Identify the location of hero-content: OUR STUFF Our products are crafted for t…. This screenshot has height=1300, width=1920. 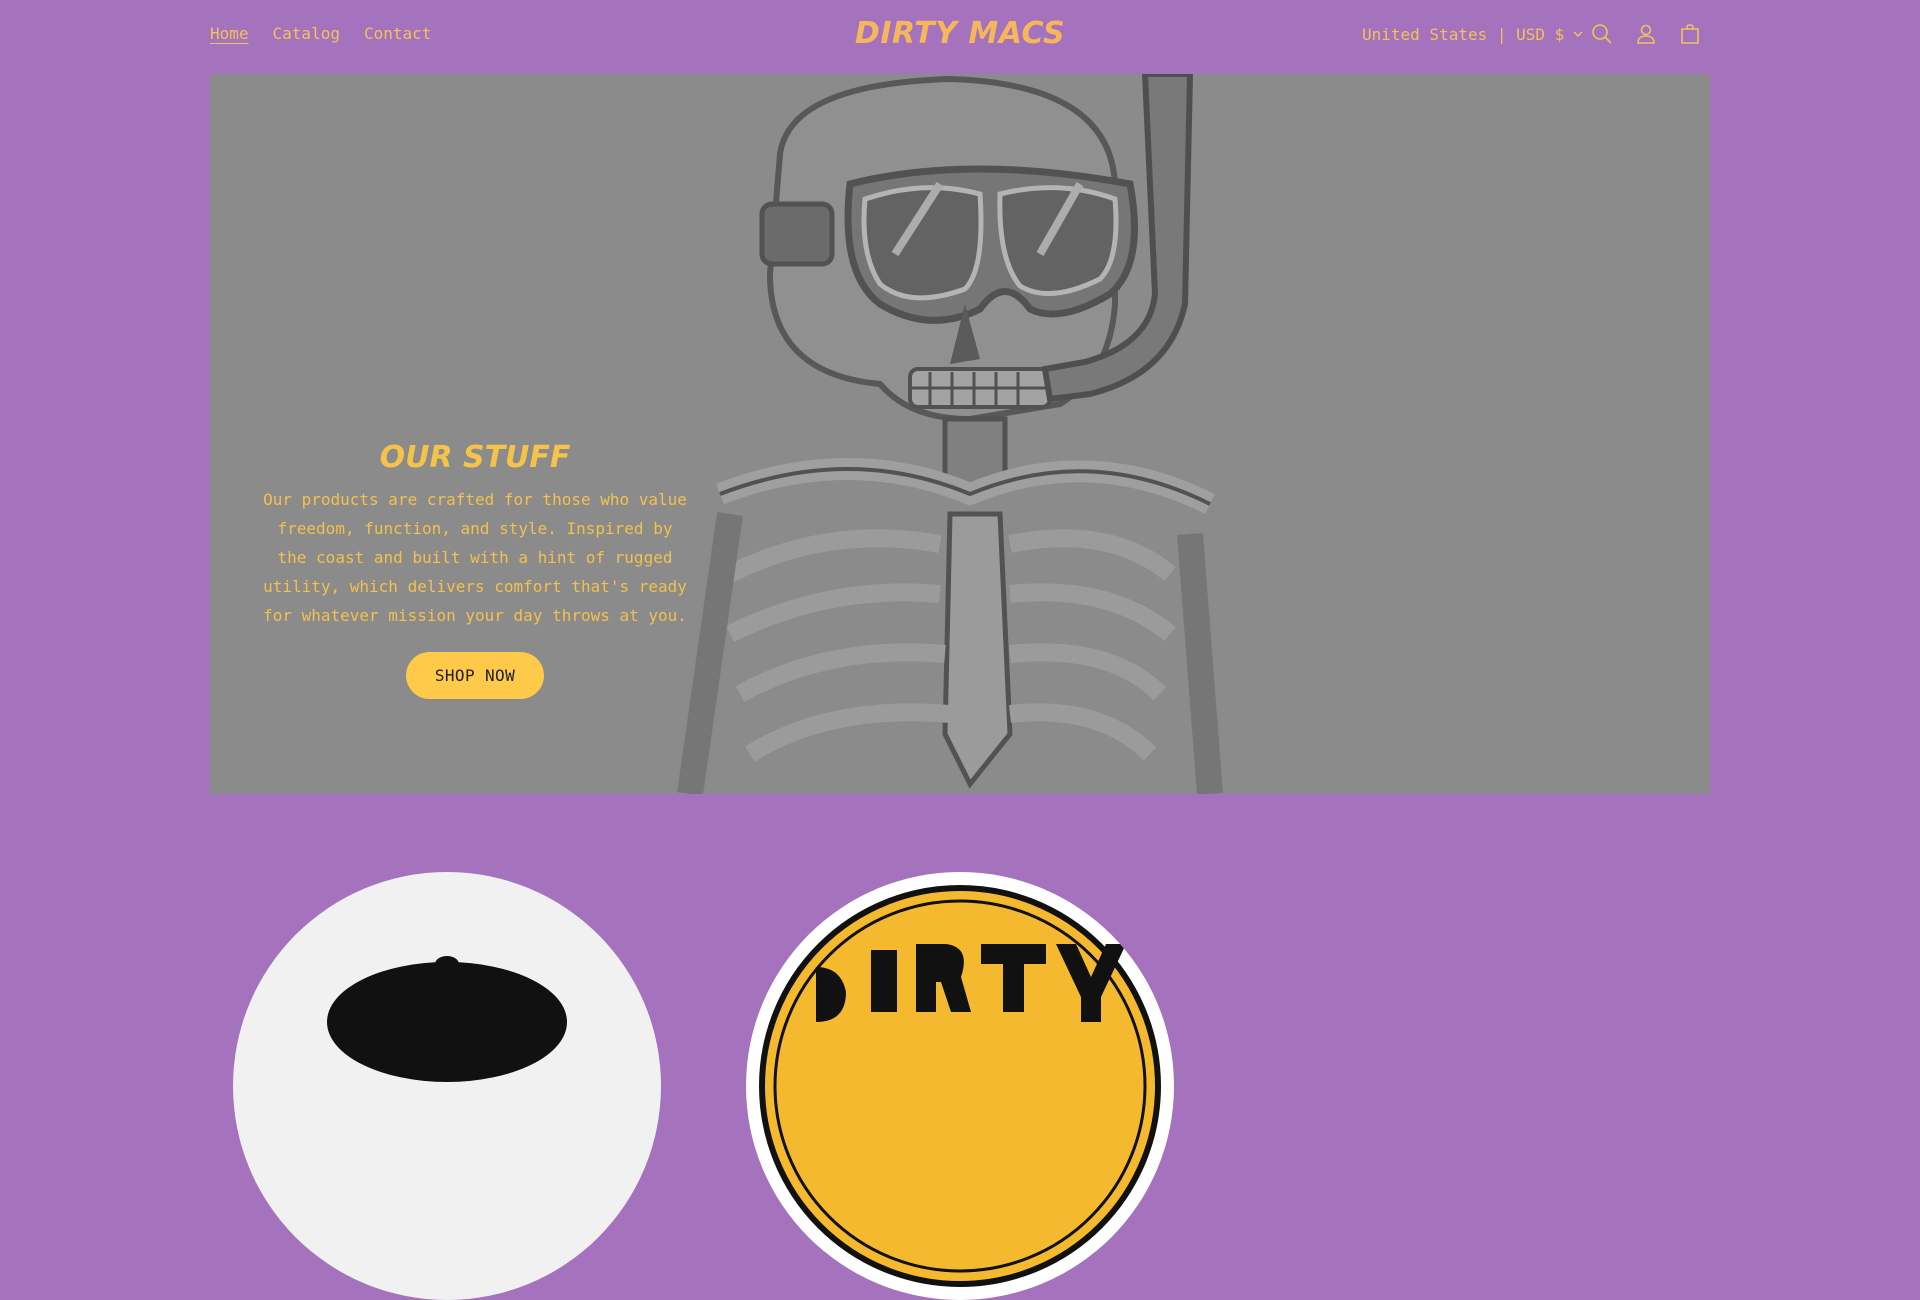
(475, 569).